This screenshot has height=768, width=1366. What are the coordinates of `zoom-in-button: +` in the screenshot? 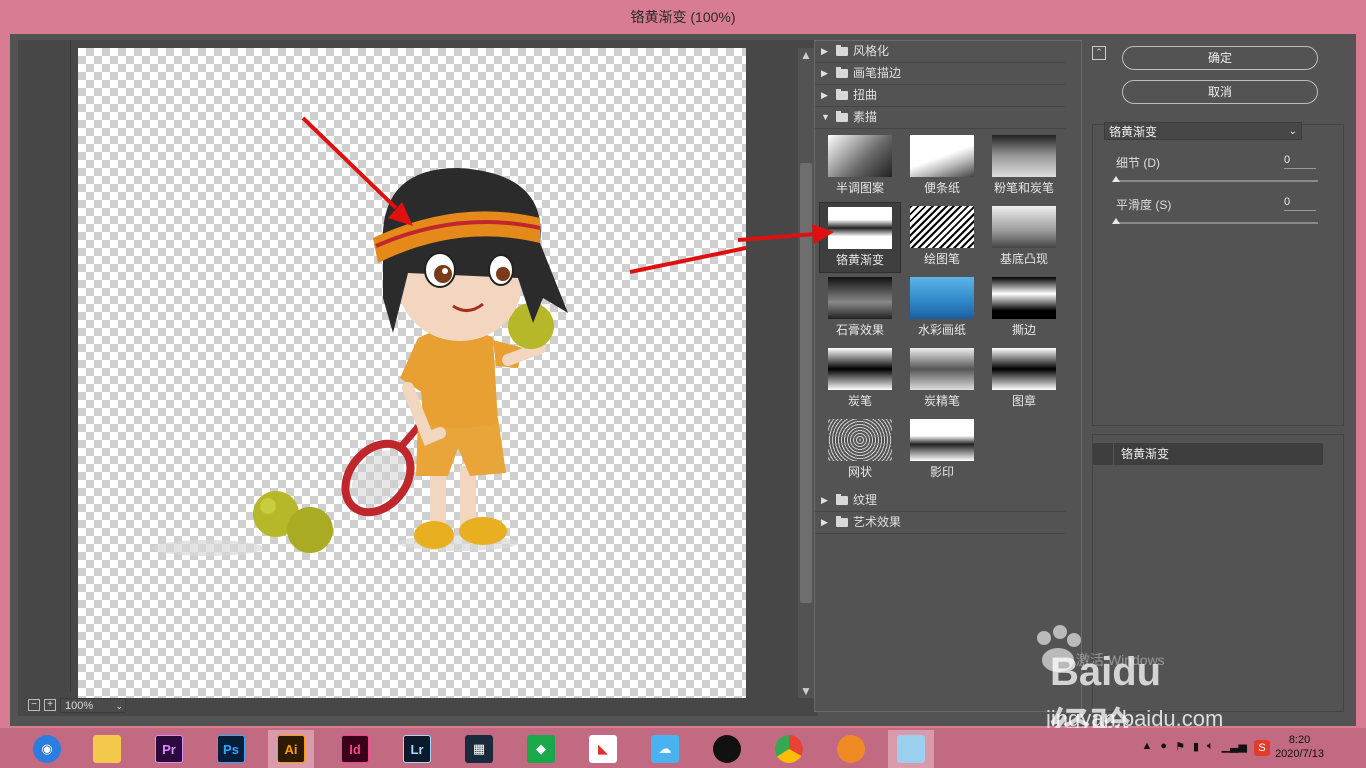 It's located at (50, 705).